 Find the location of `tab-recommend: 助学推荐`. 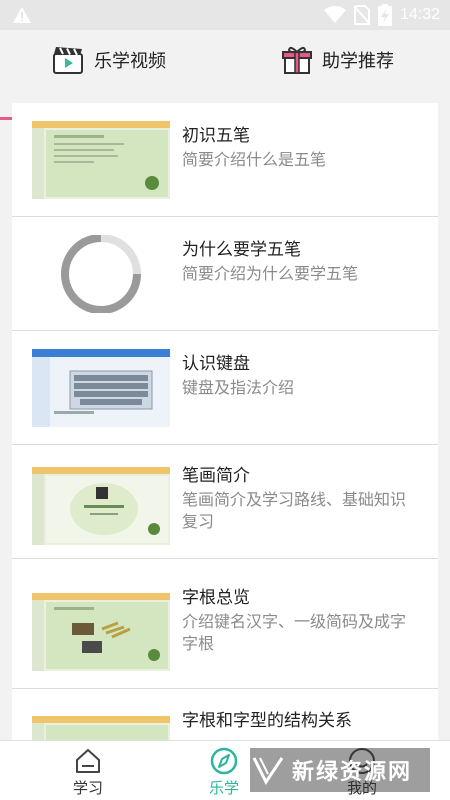

tab-recommend: 助学推荐 is located at coordinates (338, 60).